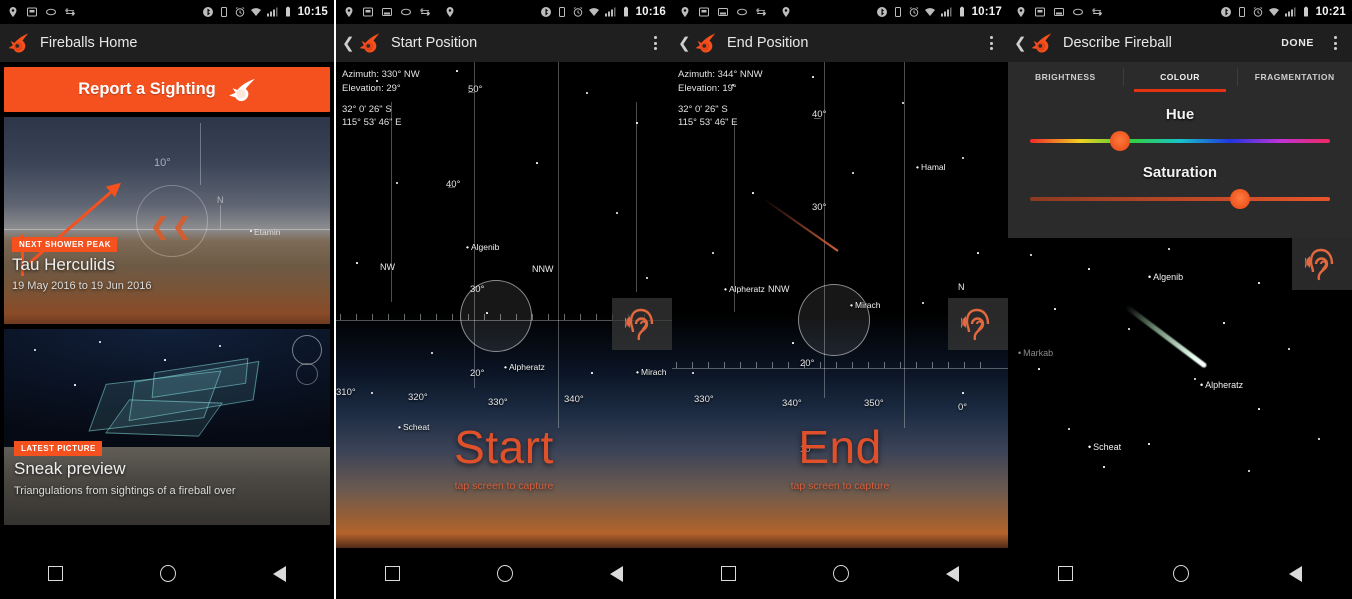  I want to click on signal-icon, so click(946, 12).